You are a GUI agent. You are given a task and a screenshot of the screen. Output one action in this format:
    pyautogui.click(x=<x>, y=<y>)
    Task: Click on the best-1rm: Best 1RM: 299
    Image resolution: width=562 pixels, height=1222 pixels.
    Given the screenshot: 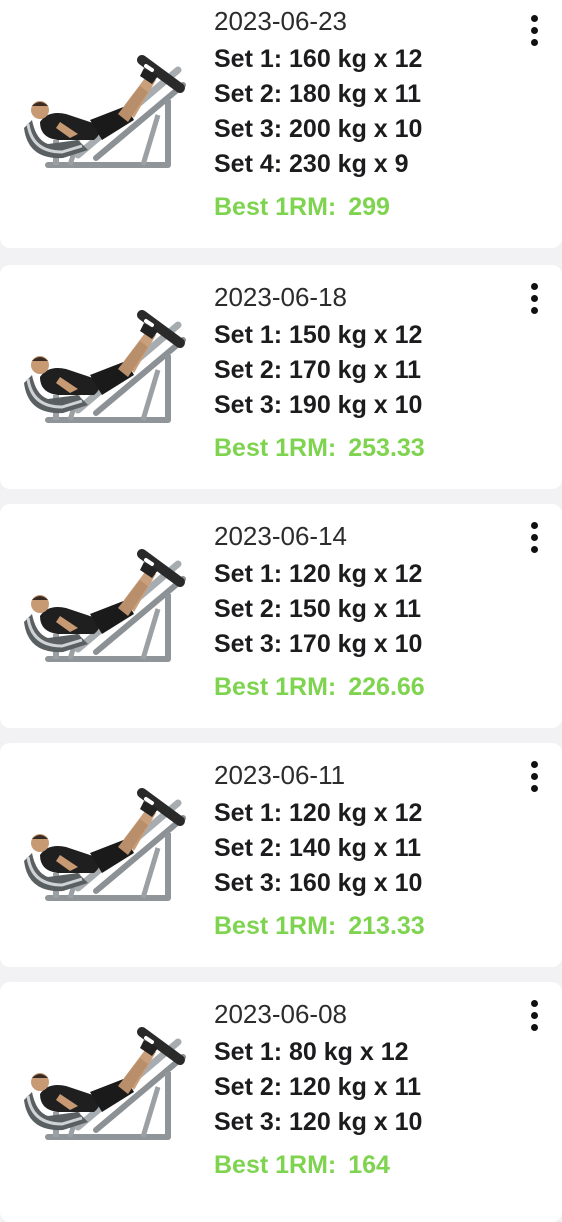 What is the action you would take?
    pyautogui.click(x=364, y=207)
    